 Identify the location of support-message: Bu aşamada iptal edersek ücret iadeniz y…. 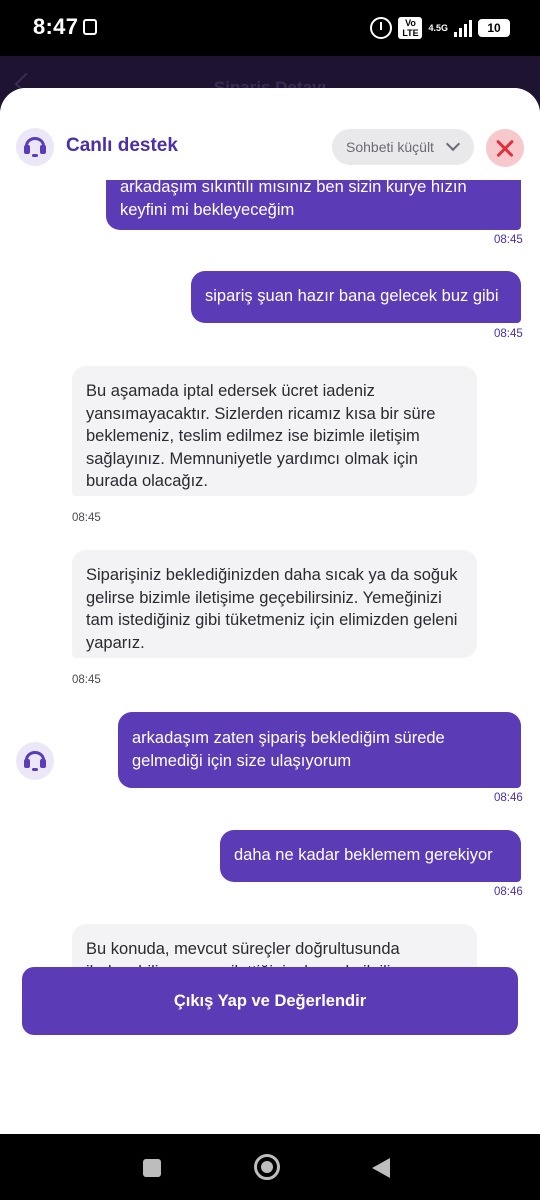
(274, 431).